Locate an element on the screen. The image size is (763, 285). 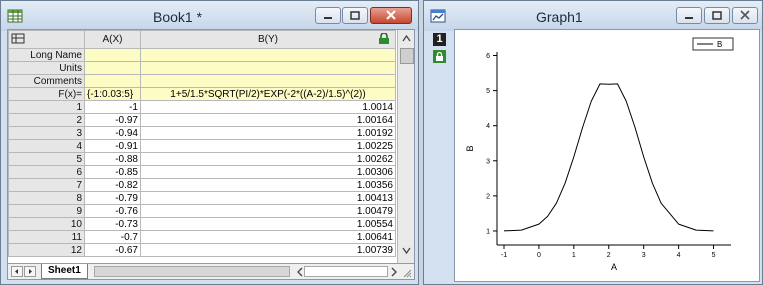
worksheet-corner-icon is located at coordinates (18, 38).